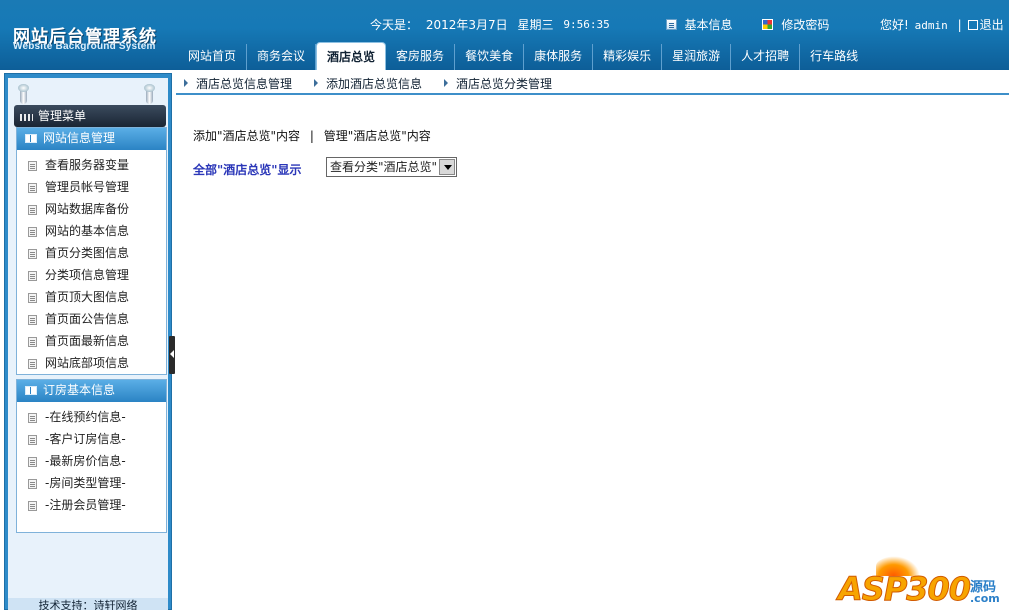  What do you see at coordinates (391, 167) in the screenshot?
I see `category-select: 查看分类"酒店总览"` at bounding box center [391, 167].